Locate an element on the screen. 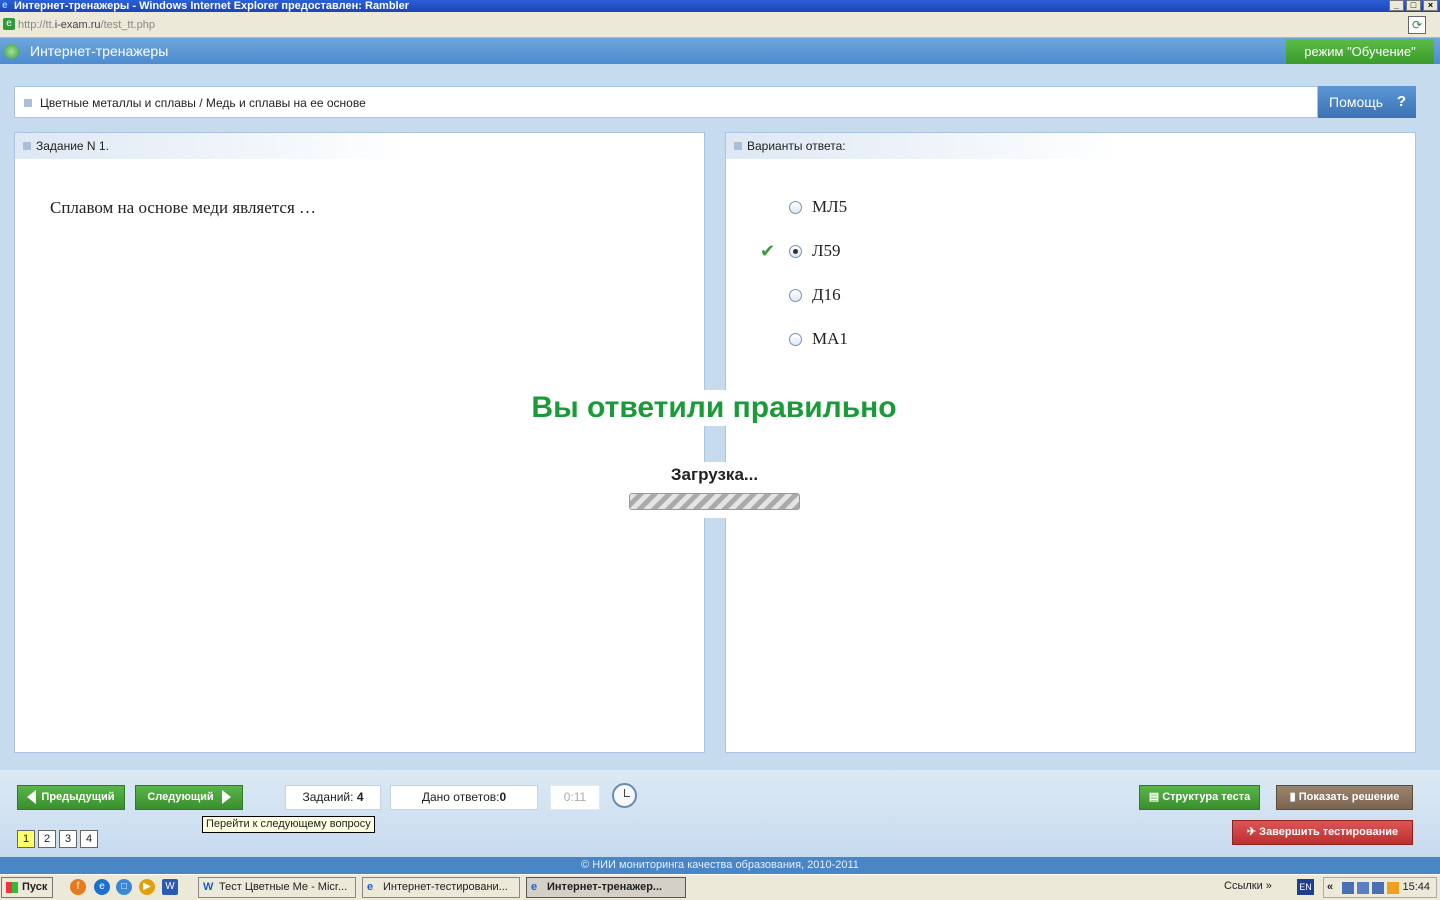  answer-option: ✔ Л59 is located at coordinates (876, 252).